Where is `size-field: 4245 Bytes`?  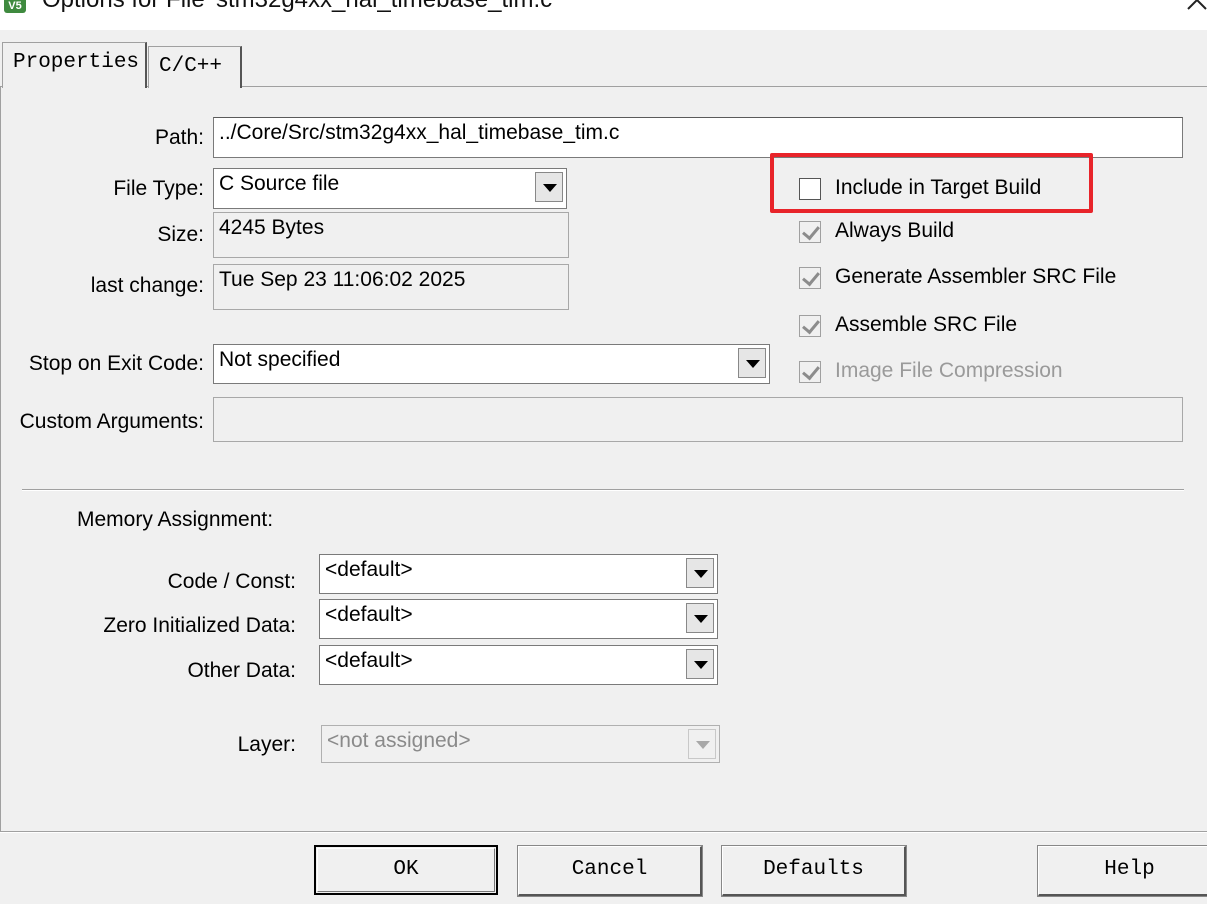 size-field: 4245 Bytes is located at coordinates (391, 235).